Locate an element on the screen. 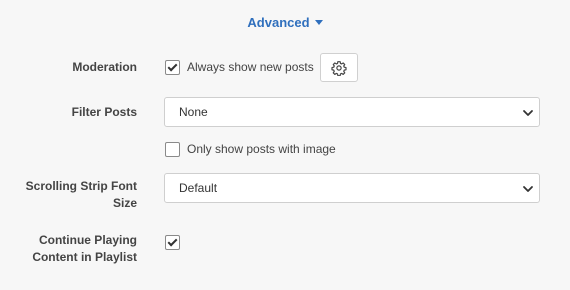 Image resolution: width=570 pixels, height=290 pixels. always-show-new-posts-checkbox is located at coordinates (172, 67).